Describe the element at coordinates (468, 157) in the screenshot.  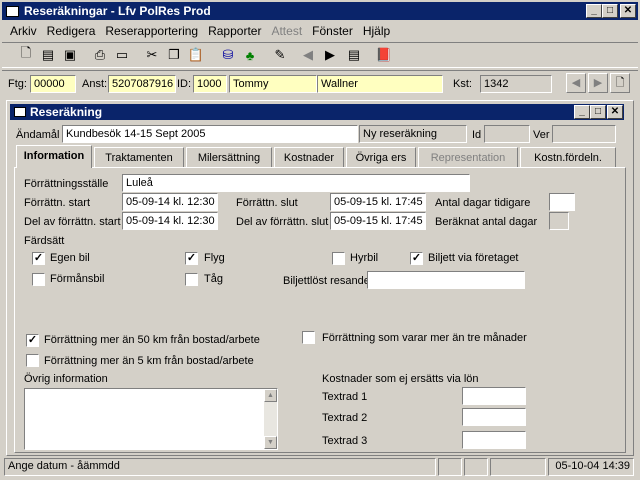
I see `tab-representation: Representation` at that location.